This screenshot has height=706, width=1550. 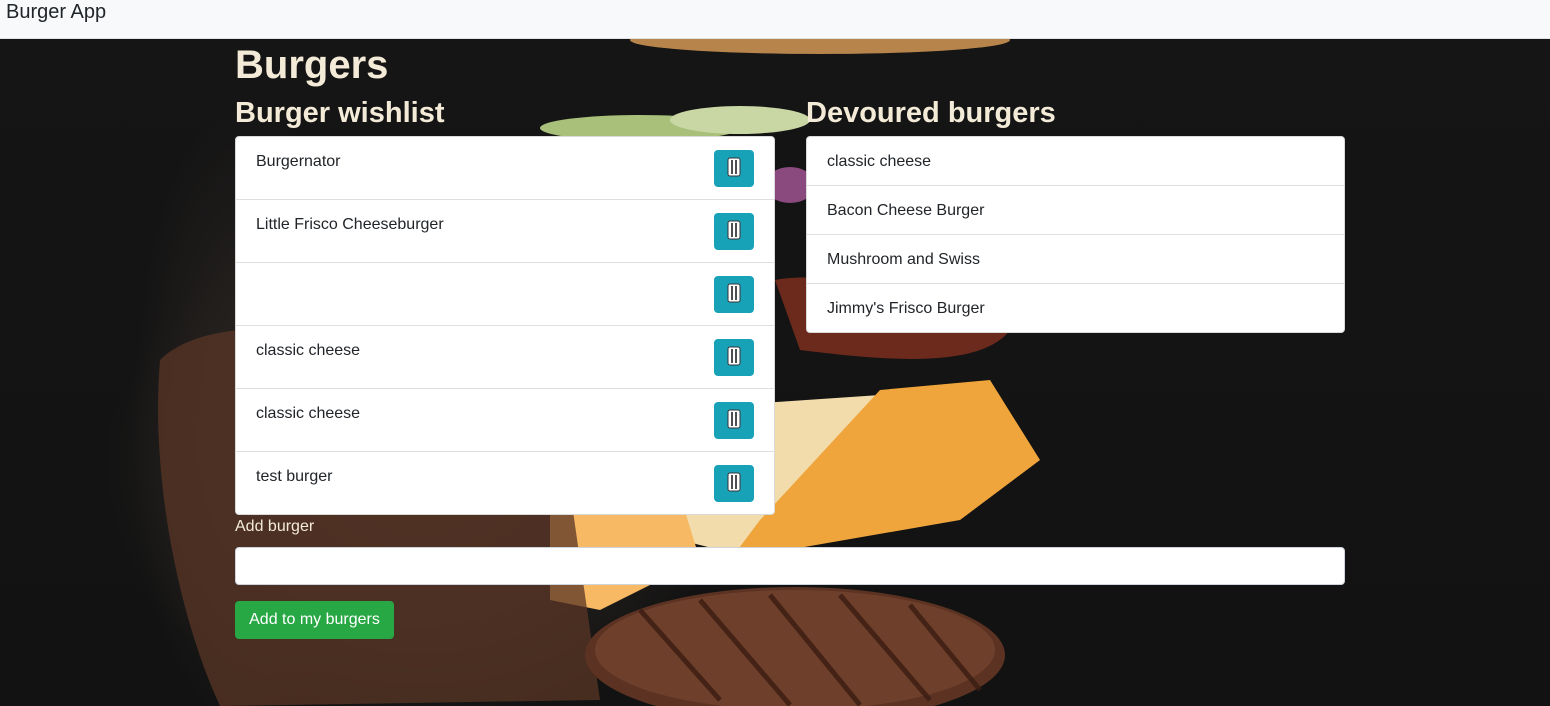 I want to click on list-item: Jimmy's Frisco Burger, so click(x=1075, y=308).